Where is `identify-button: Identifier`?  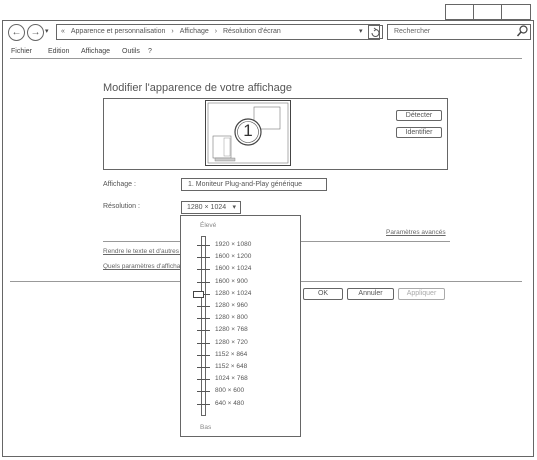
identify-button: Identifier is located at coordinates (419, 132).